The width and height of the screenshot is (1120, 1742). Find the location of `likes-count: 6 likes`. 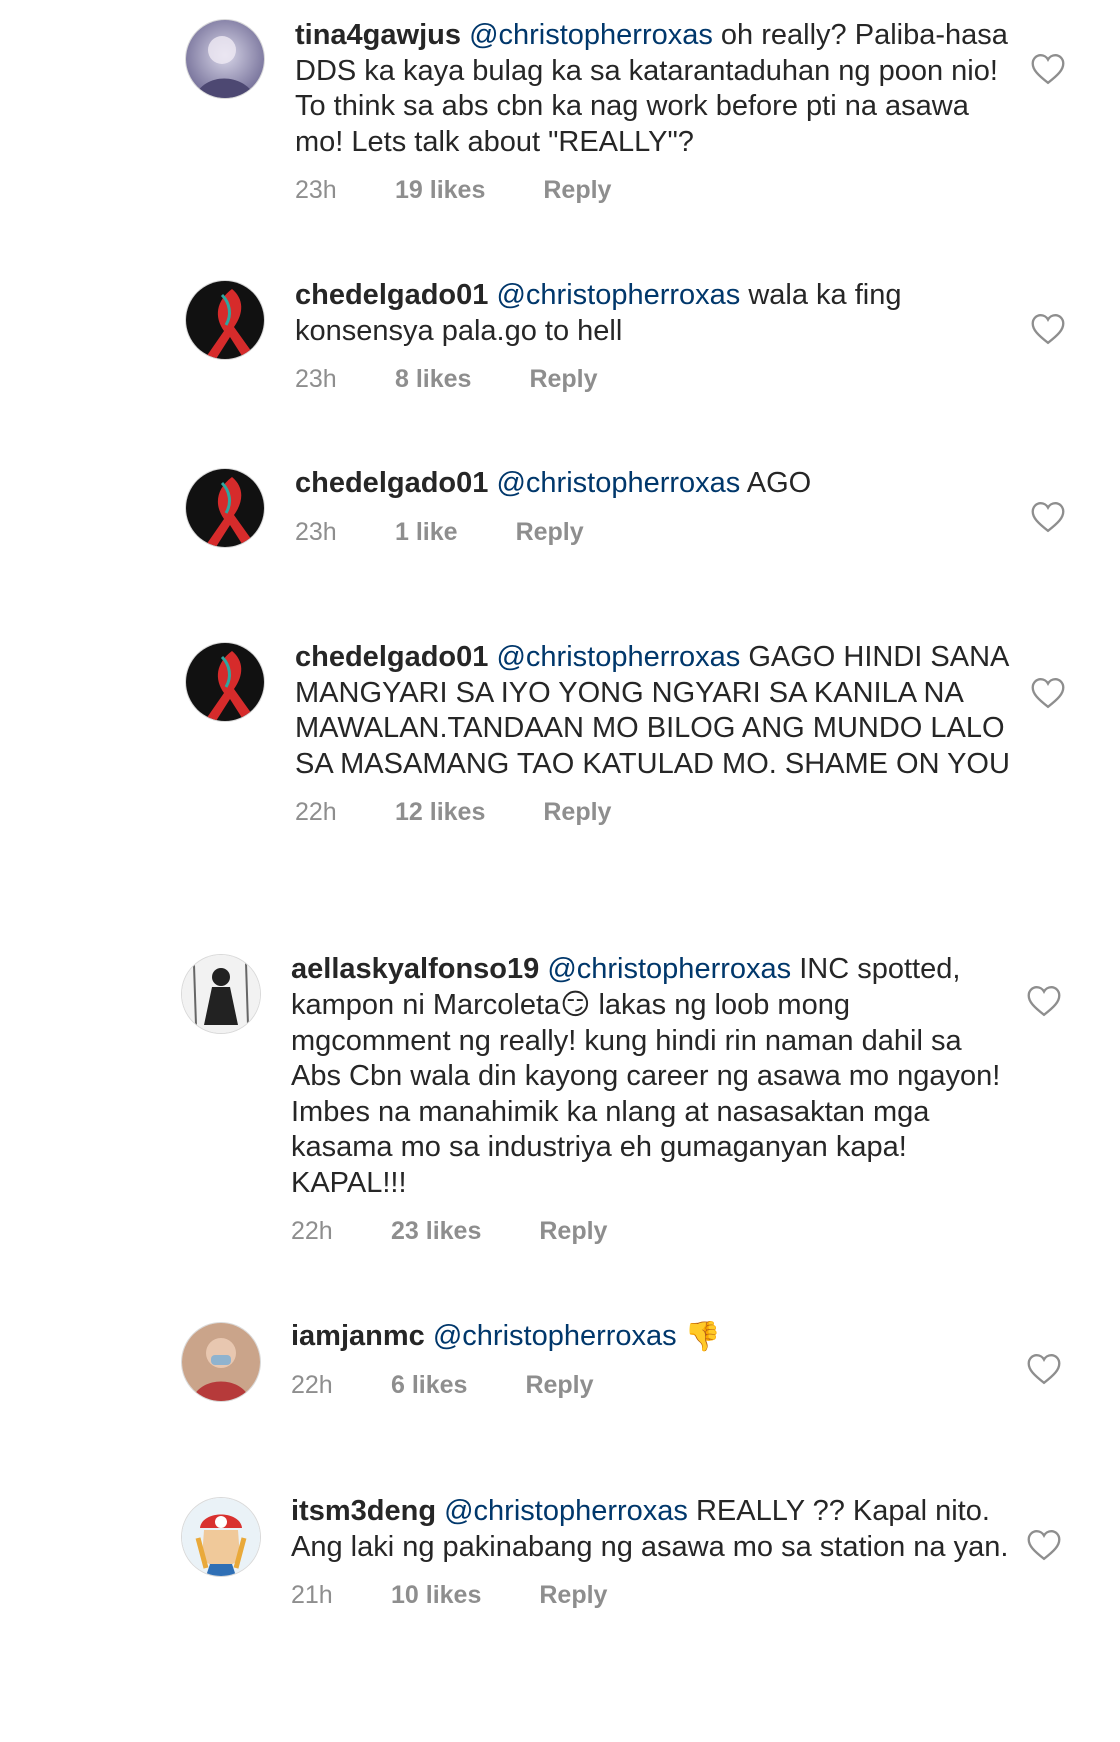

likes-count: 6 likes is located at coordinates (429, 1386).